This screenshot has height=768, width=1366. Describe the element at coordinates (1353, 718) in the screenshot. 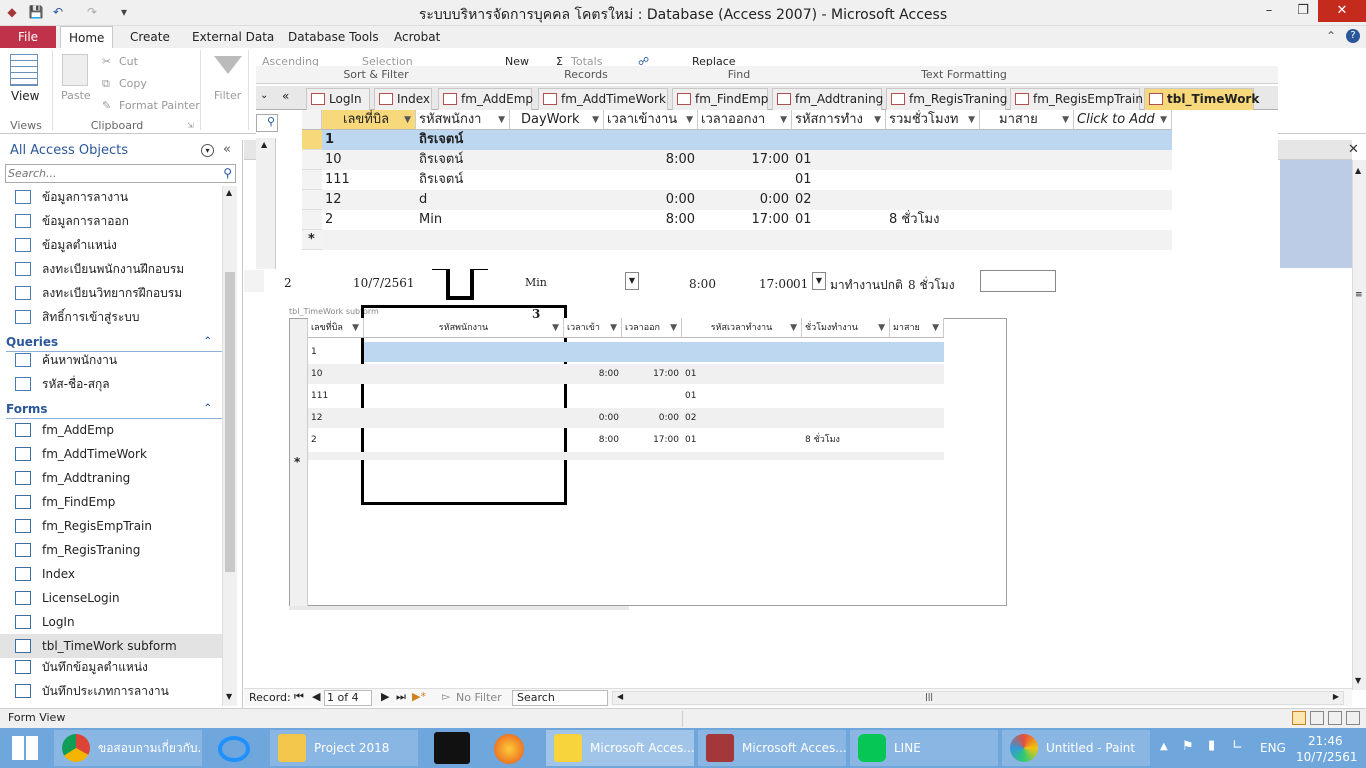

I see `design-view-icon` at that location.